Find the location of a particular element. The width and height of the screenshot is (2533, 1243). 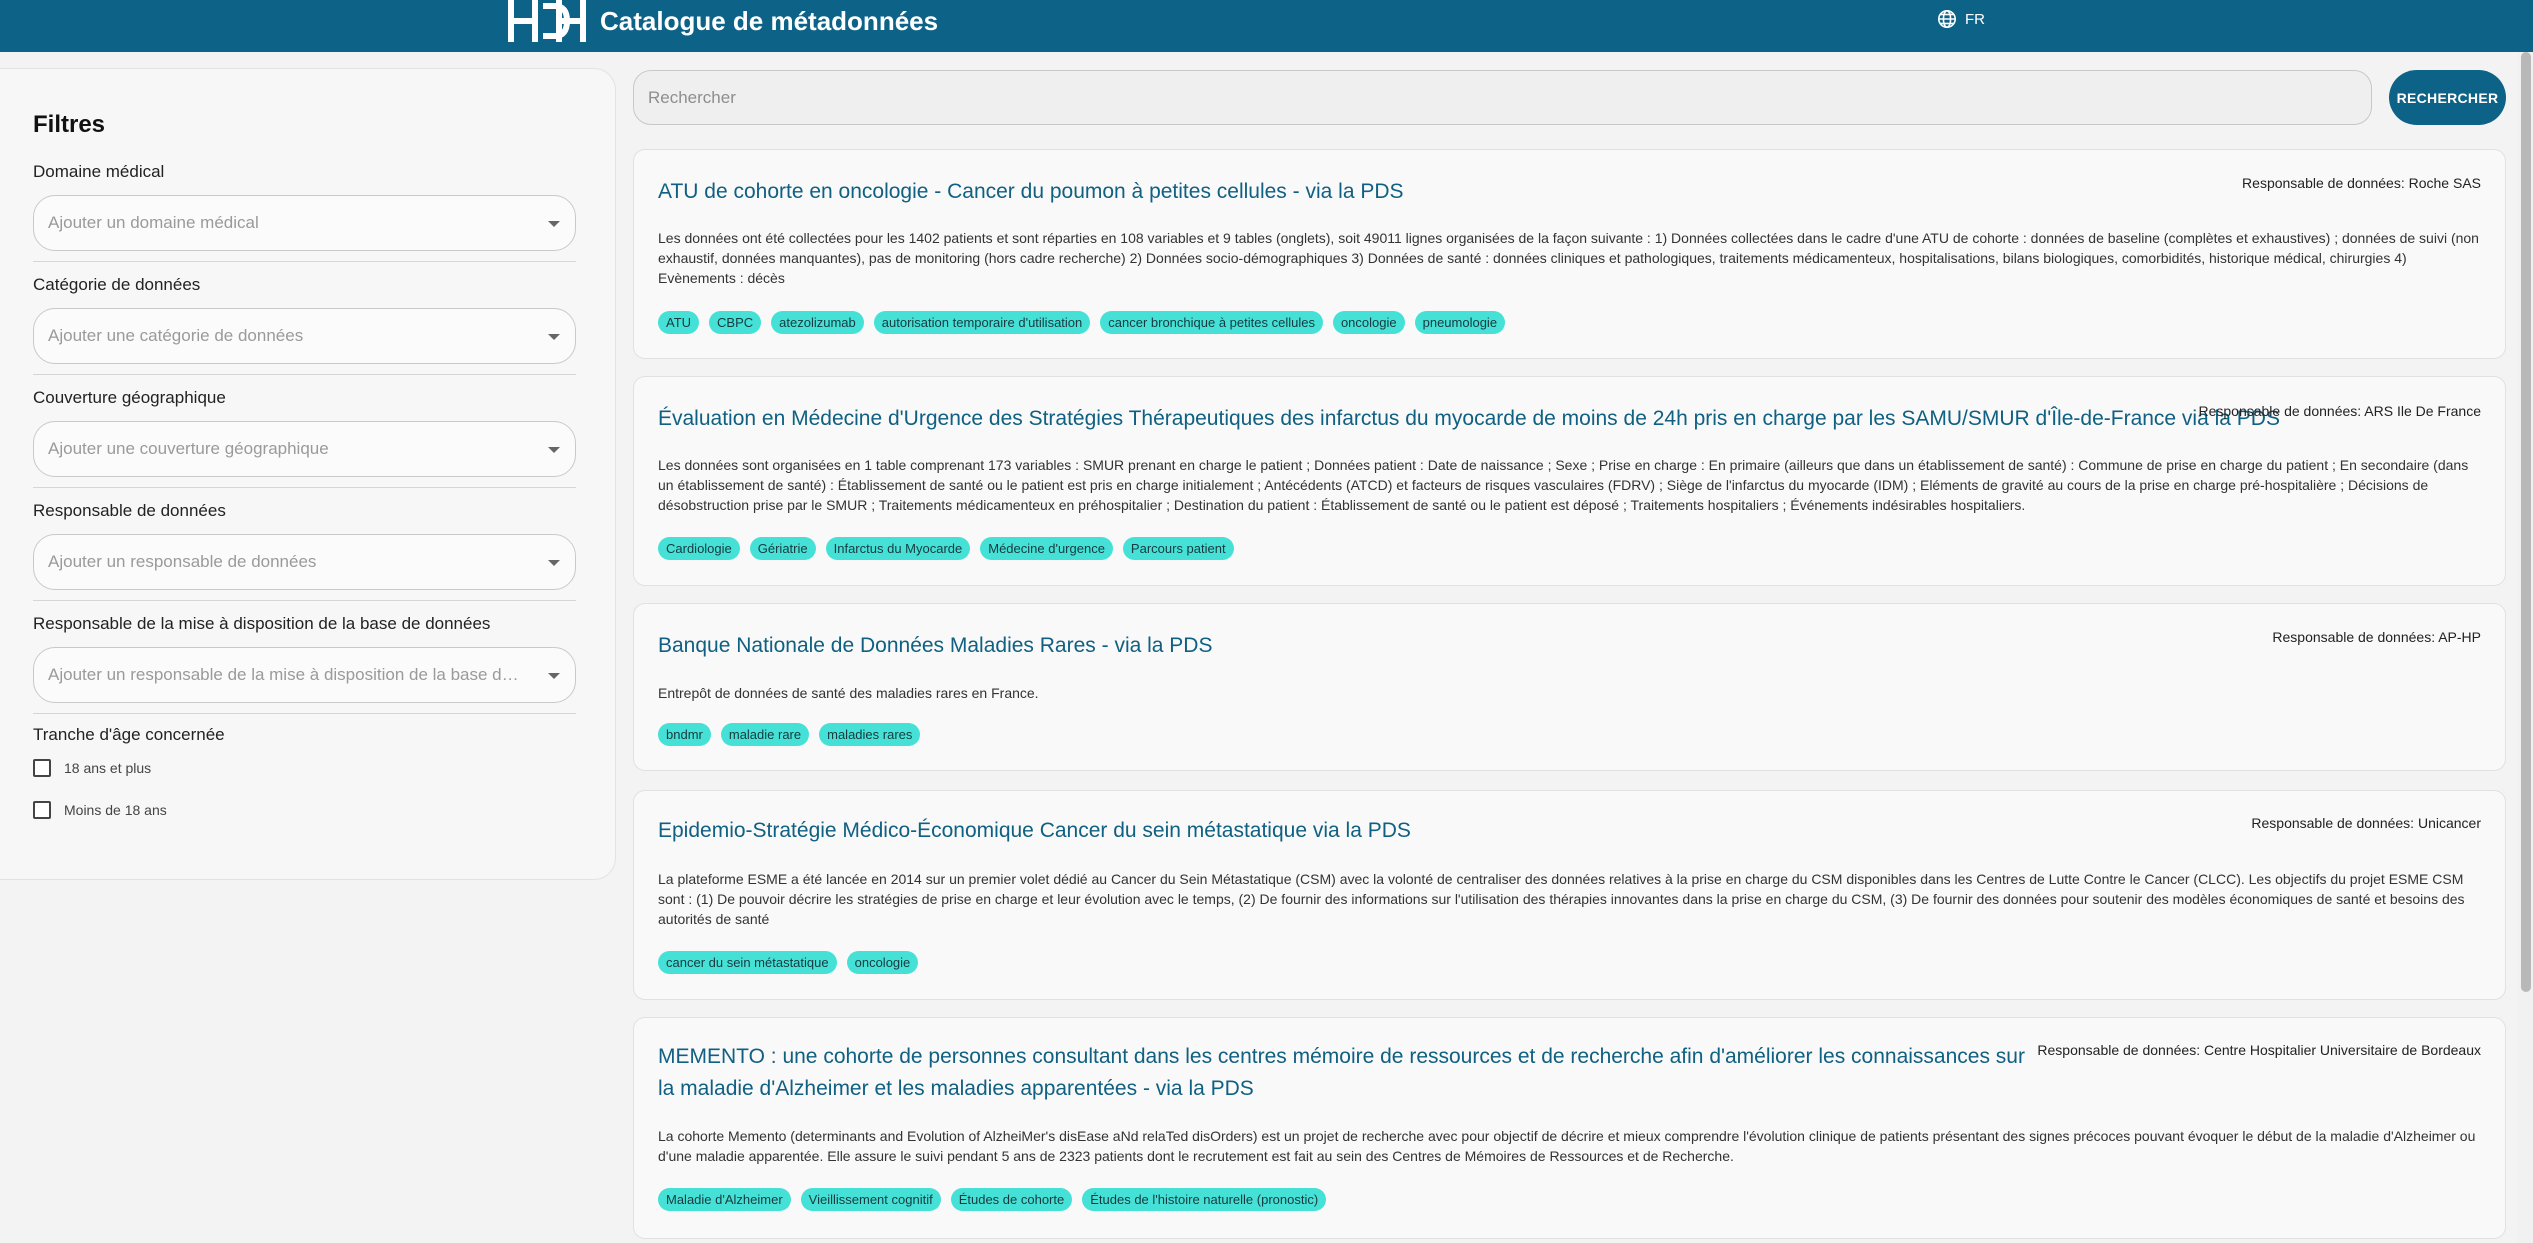

tag: Vieillissement cognitif is located at coordinates (870, 1199).